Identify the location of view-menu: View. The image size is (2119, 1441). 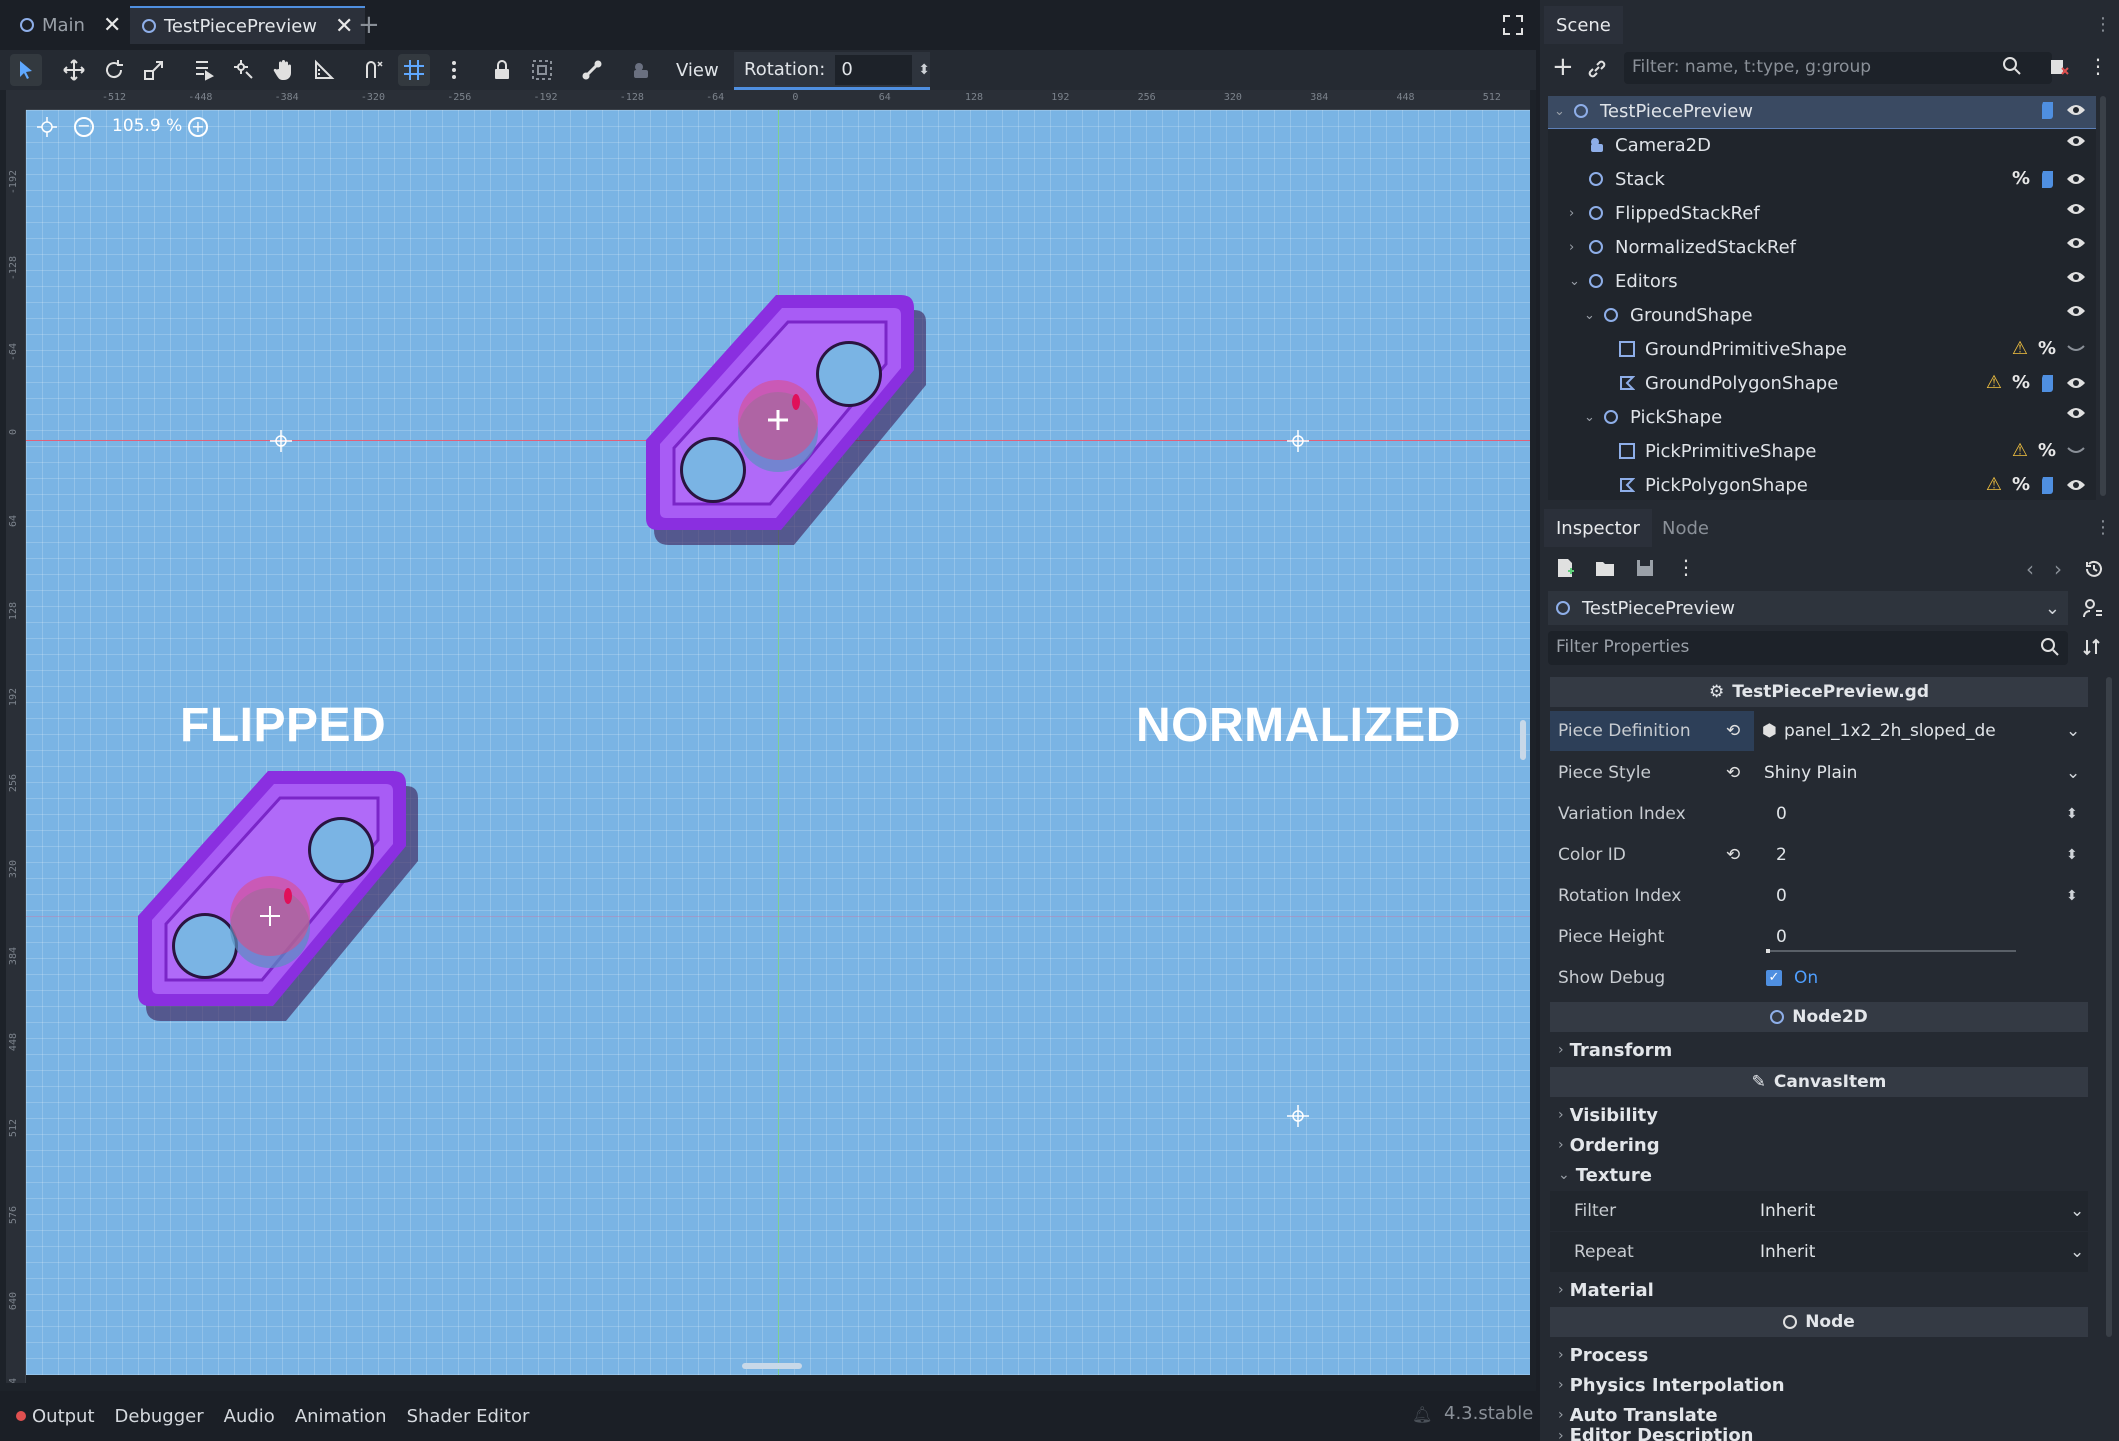
(697, 70).